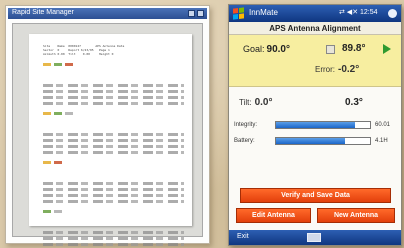  What do you see at coordinates (330, 49) in the screenshot?
I see `settings-icon` at bounding box center [330, 49].